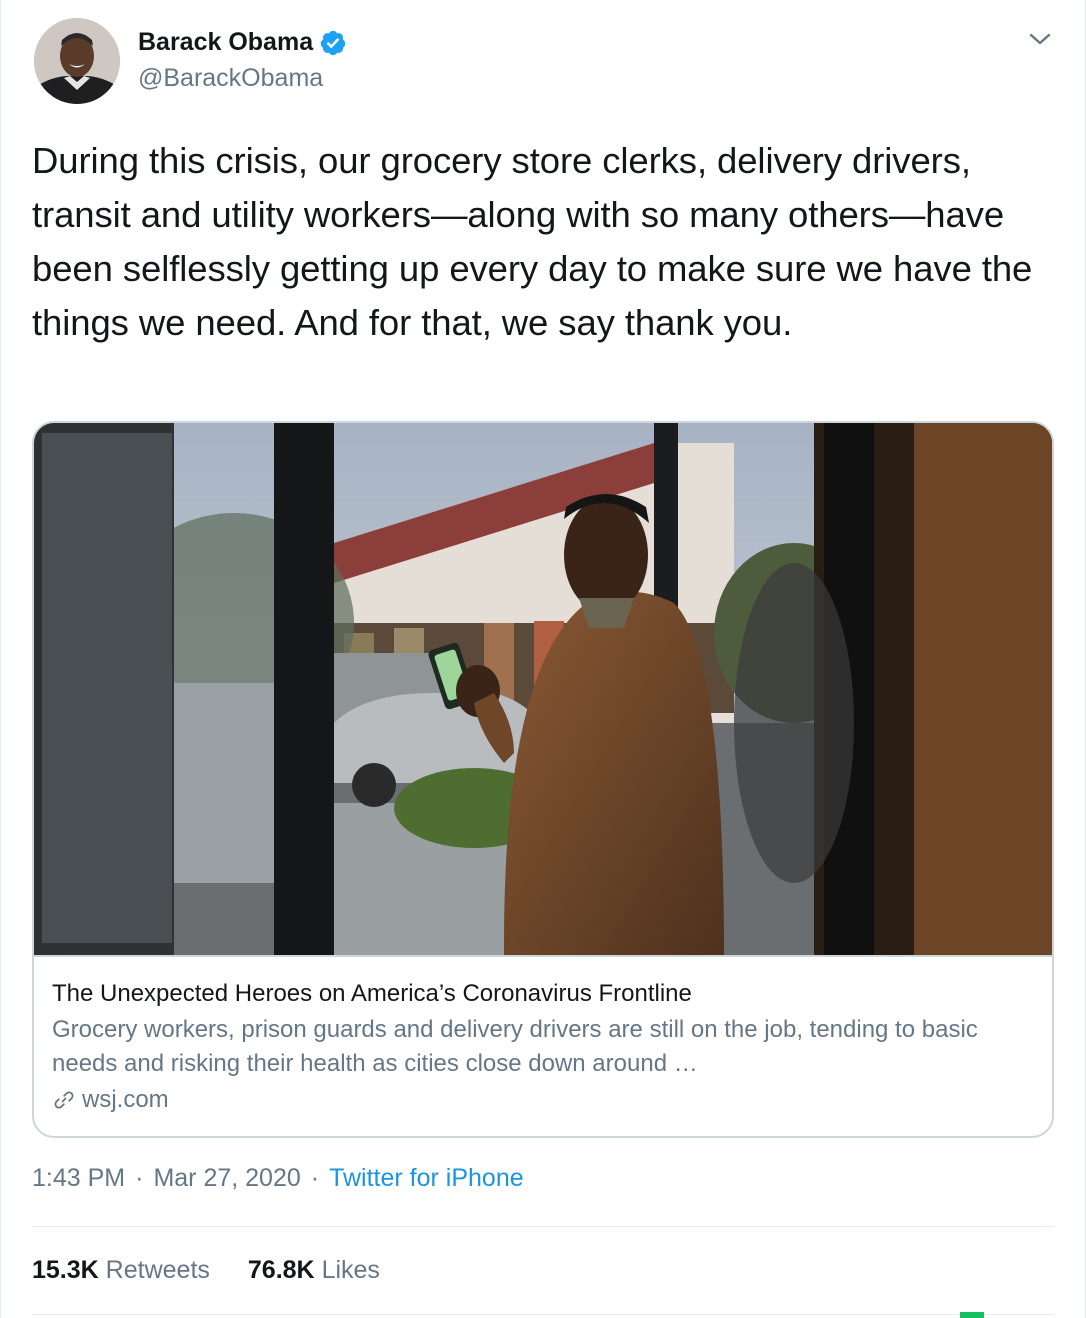  I want to click on likes-stat: 76.8K Likes, so click(314, 1270).